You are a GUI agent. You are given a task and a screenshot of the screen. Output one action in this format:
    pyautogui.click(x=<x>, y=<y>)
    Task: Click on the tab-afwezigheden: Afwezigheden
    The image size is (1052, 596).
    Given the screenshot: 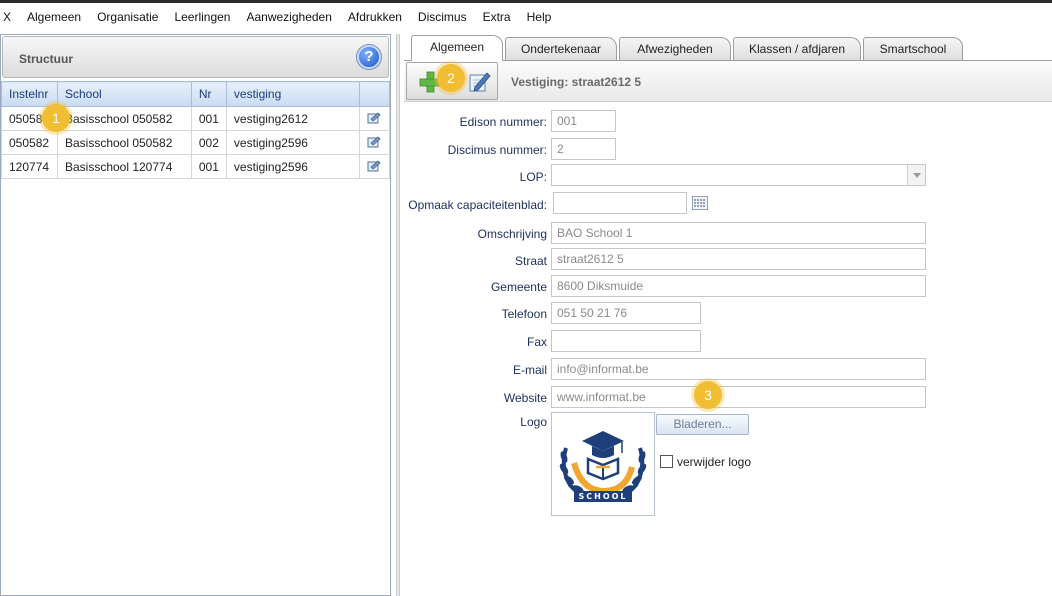 What is the action you would take?
    pyautogui.click(x=675, y=48)
    